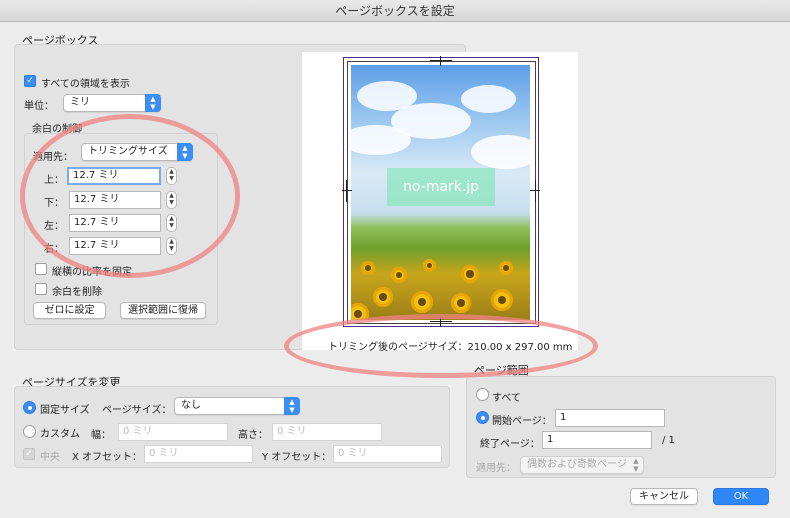 Image resolution: width=790 pixels, height=518 pixels. I want to click on range-apply-select: 偶数および奇数ページ ▲ ▼, so click(582, 465).